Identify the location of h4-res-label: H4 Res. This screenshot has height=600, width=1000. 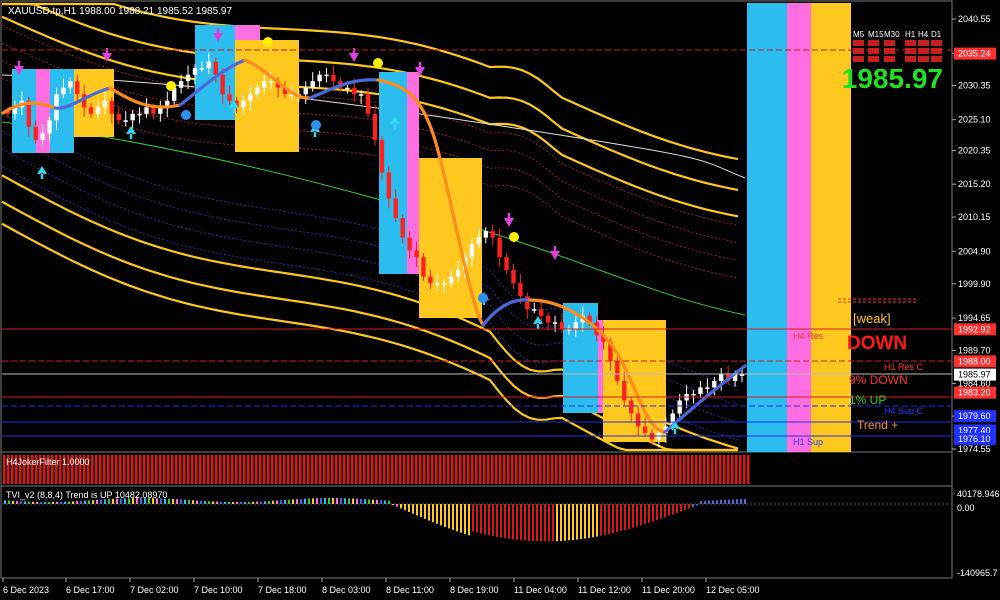
(808, 336).